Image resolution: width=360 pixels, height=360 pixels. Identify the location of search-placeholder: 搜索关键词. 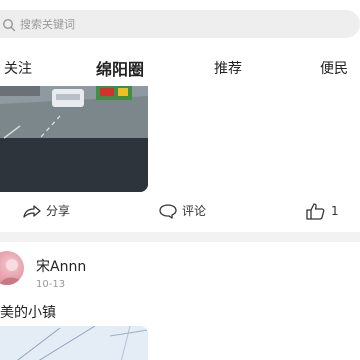
(47, 24).